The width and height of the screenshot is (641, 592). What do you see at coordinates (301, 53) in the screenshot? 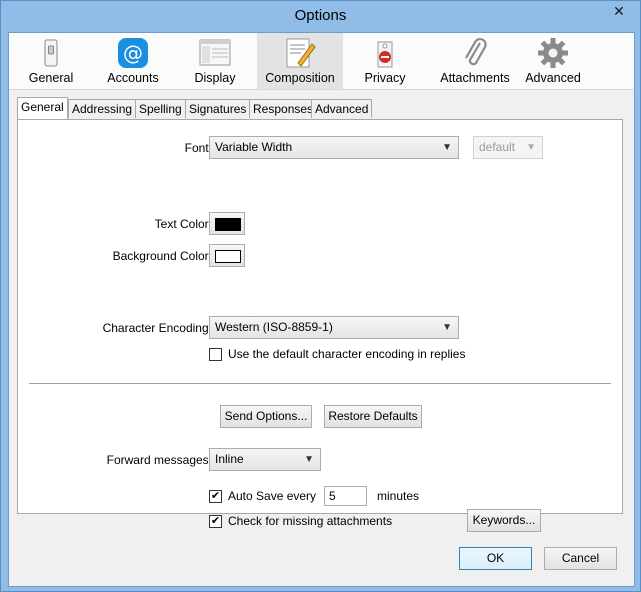
I see `pen-page-icon` at bounding box center [301, 53].